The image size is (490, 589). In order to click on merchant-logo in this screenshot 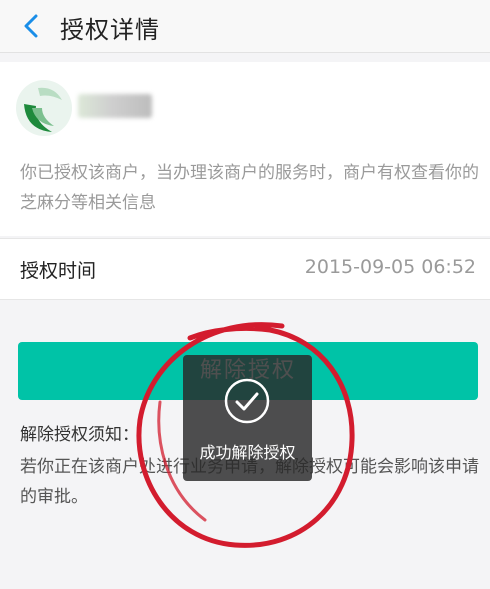, I will do `click(44, 108)`.